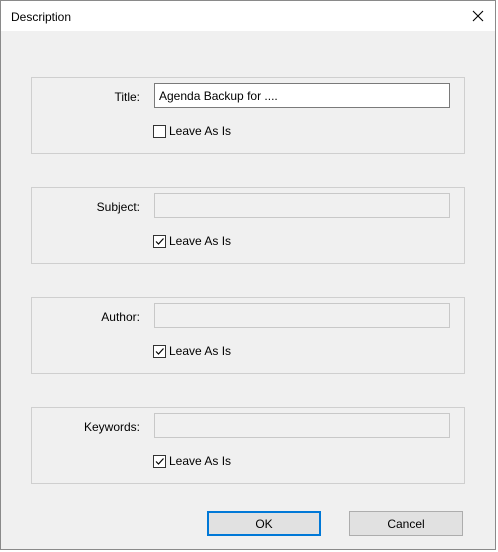 The height and width of the screenshot is (552, 498). Describe the element at coordinates (118, 207) in the screenshot. I see `subject-label: Subject:` at that location.